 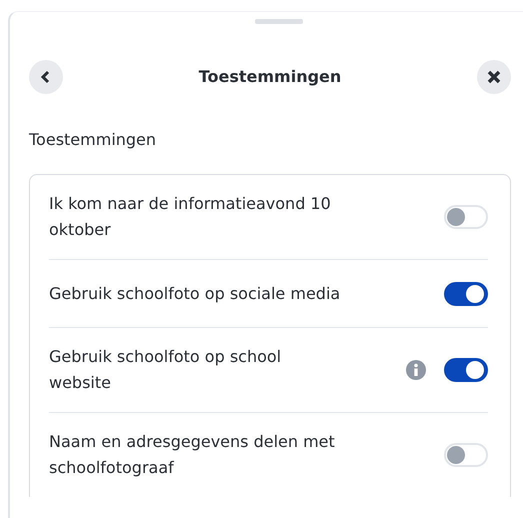 I want to click on back-button, so click(x=46, y=77).